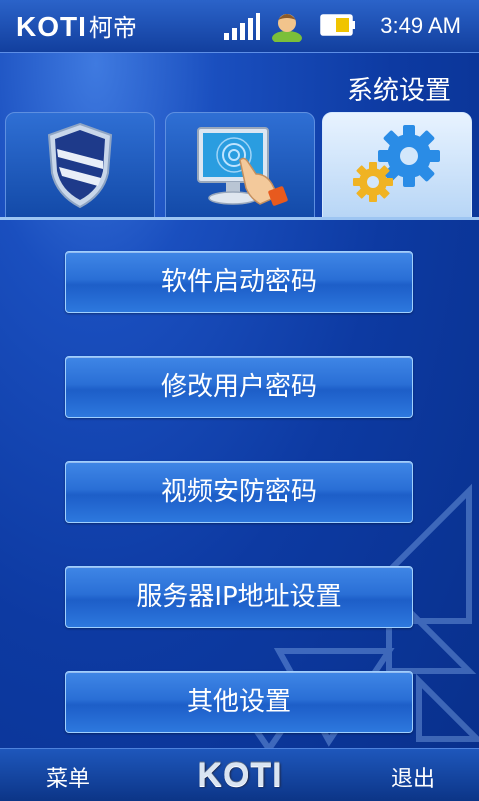 The width and height of the screenshot is (479, 801). What do you see at coordinates (239, 702) in the screenshot?
I see `other-settings-button: 其他设置` at bounding box center [239, 702].